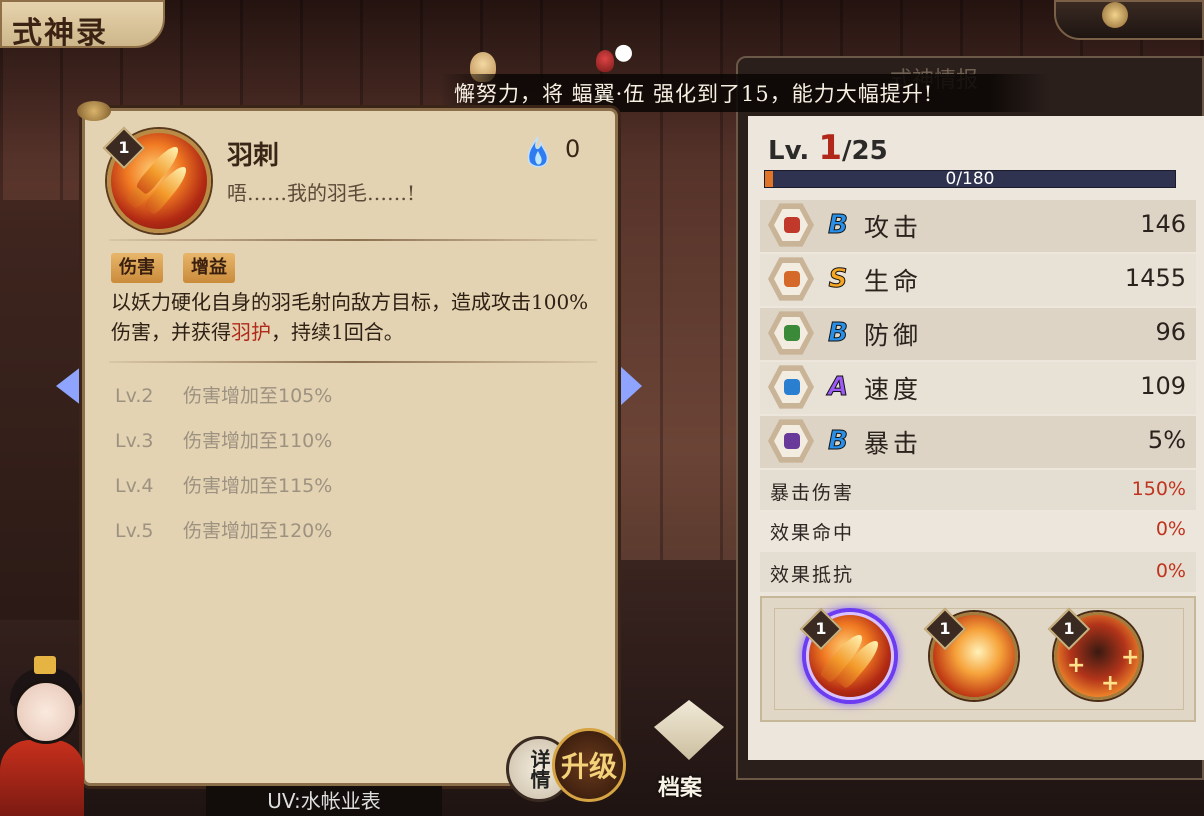 The height and width of the screenshot is (816, 1204). I want to click on stat-name: 速度, so click(893, 389).